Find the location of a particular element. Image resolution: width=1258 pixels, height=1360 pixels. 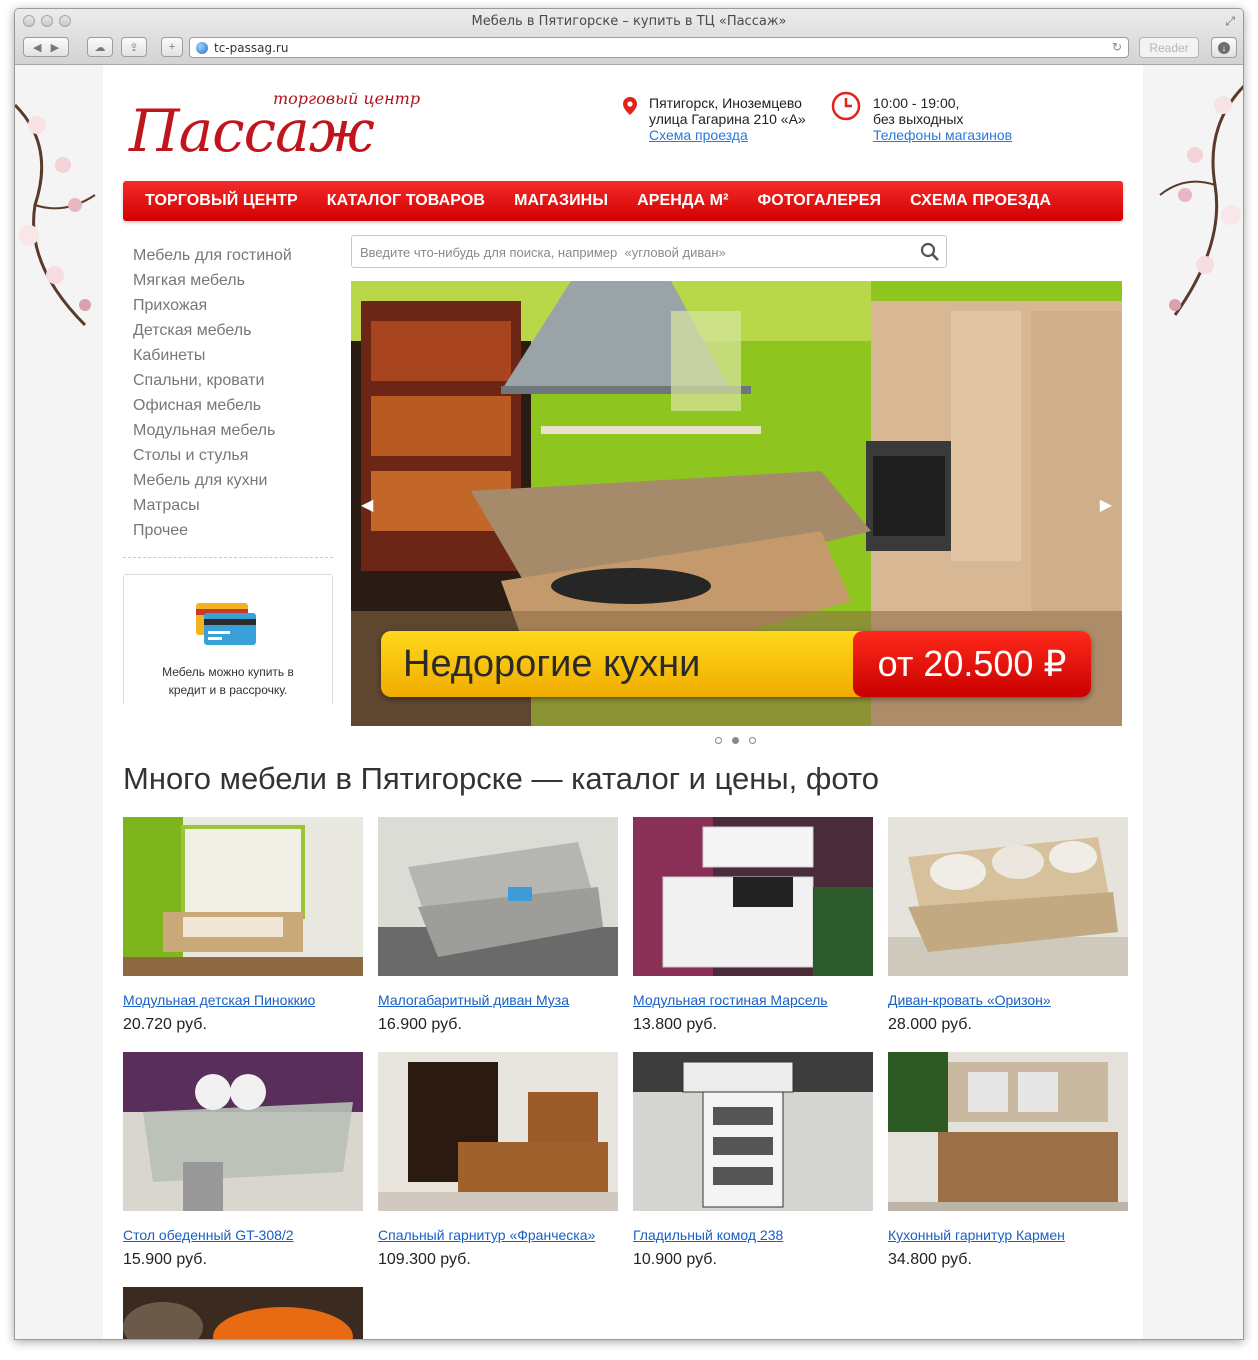

nav-stores: МАГАЗИНЫ is located at coordinates (561, 201).